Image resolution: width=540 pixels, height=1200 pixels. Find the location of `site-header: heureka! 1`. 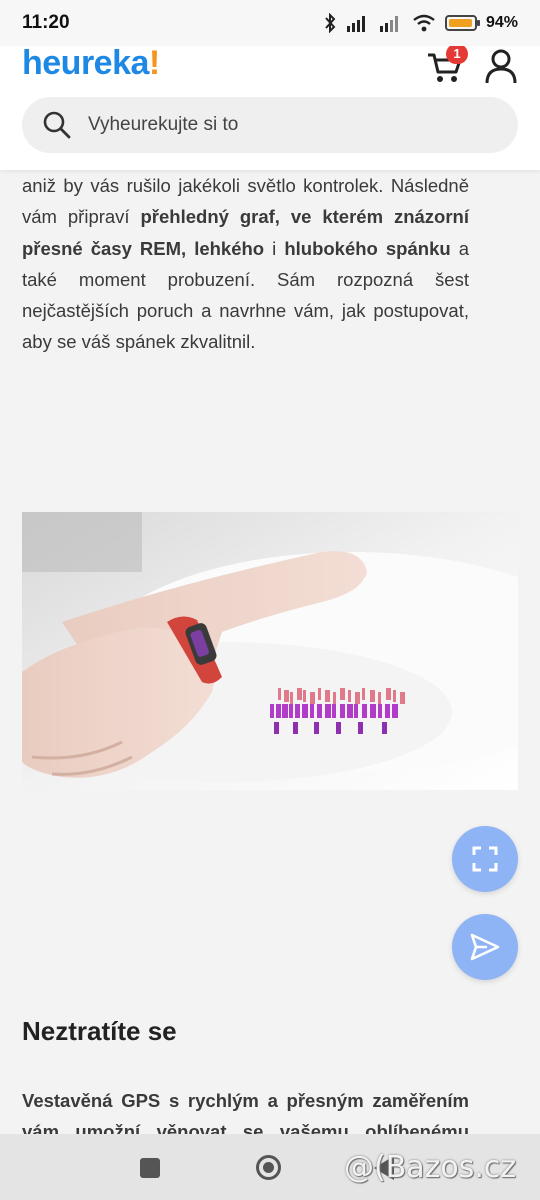

site-header: heureka! 1 is located at coordinates (270, 107).